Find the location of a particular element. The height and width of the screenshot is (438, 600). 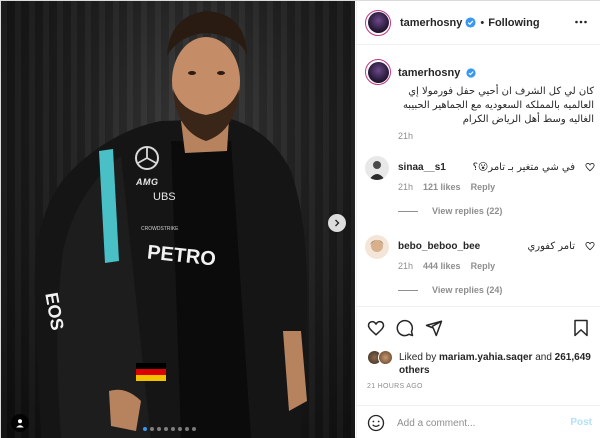

post-timestamp: 21 HOURS AGO is located at coordinates (395, 386).